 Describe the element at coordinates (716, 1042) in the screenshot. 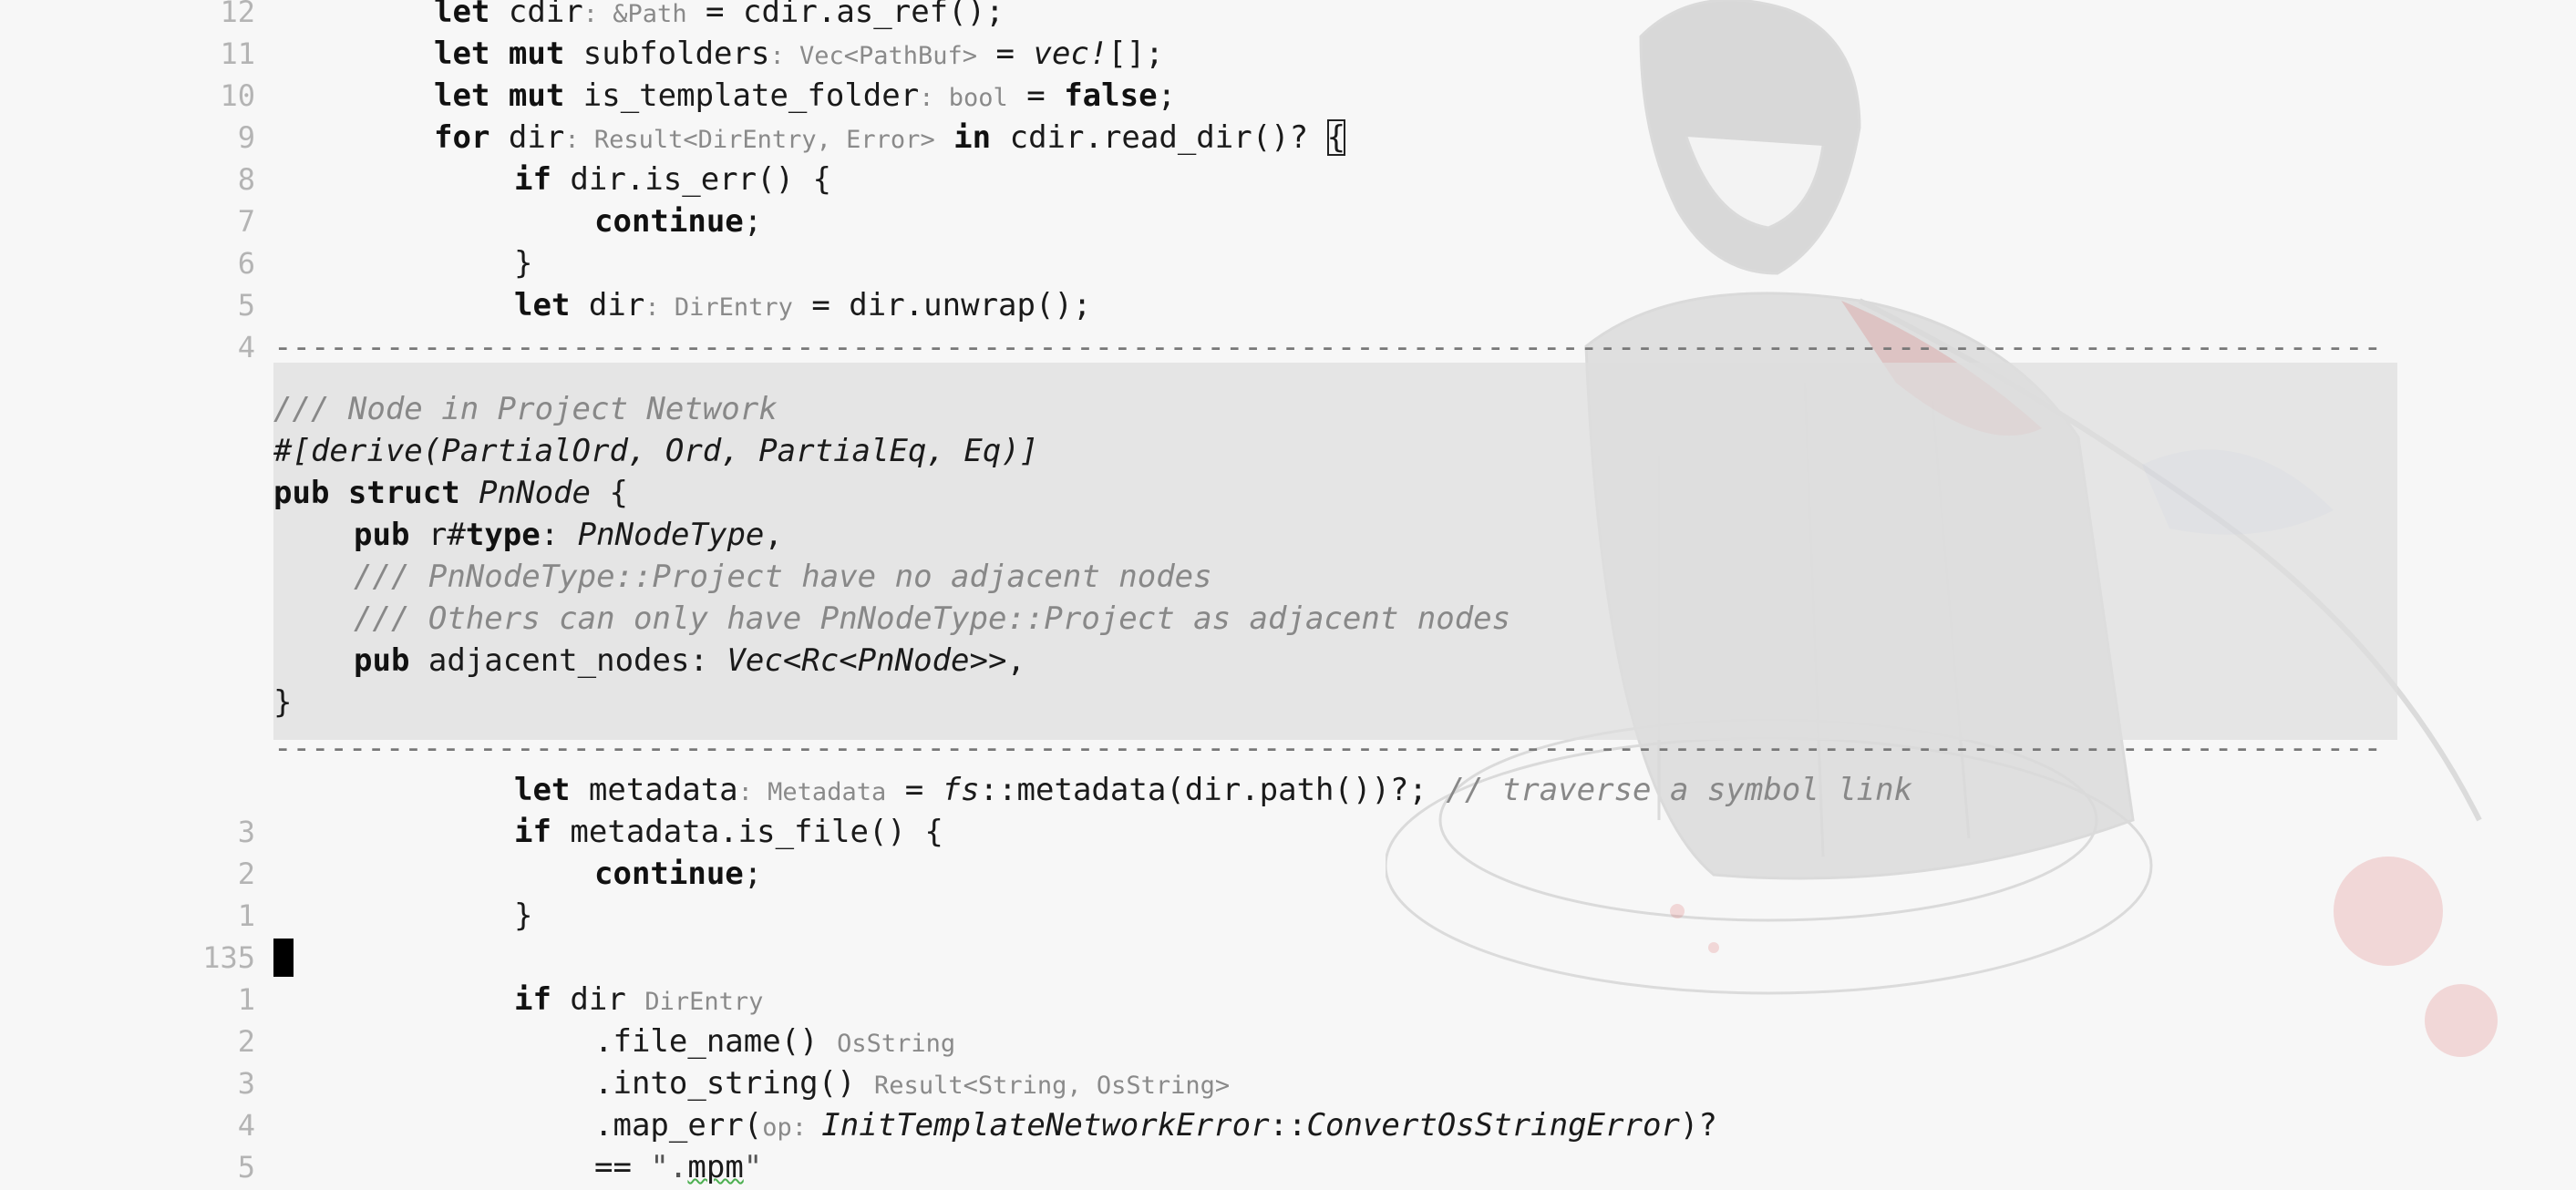

I see `code-token: .file_name()` at that location.